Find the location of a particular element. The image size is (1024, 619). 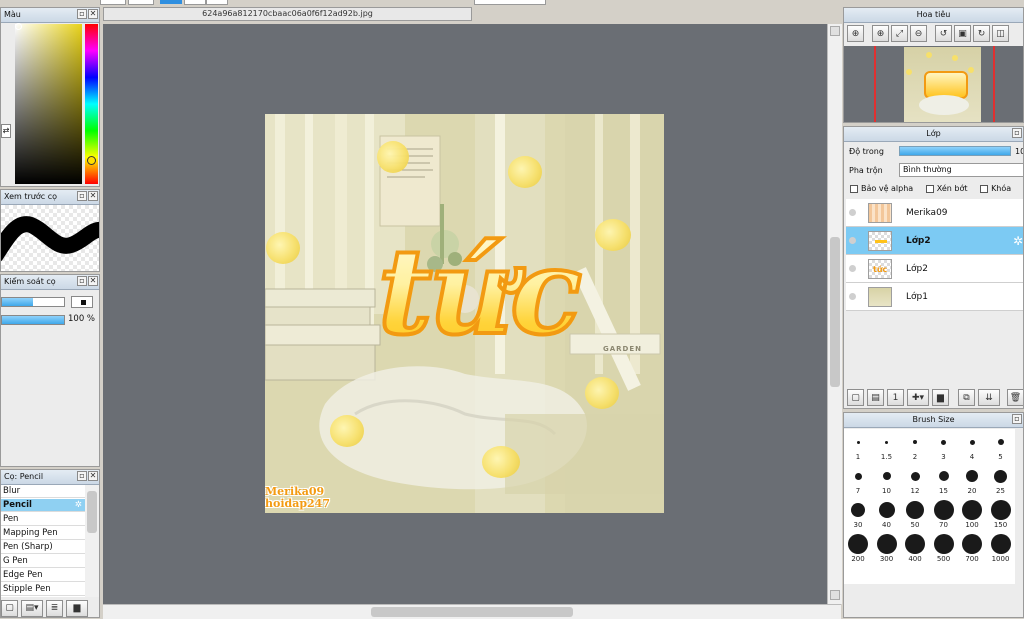

brush-menu-icon: ▤▾ is located at coordinates (32, 608).